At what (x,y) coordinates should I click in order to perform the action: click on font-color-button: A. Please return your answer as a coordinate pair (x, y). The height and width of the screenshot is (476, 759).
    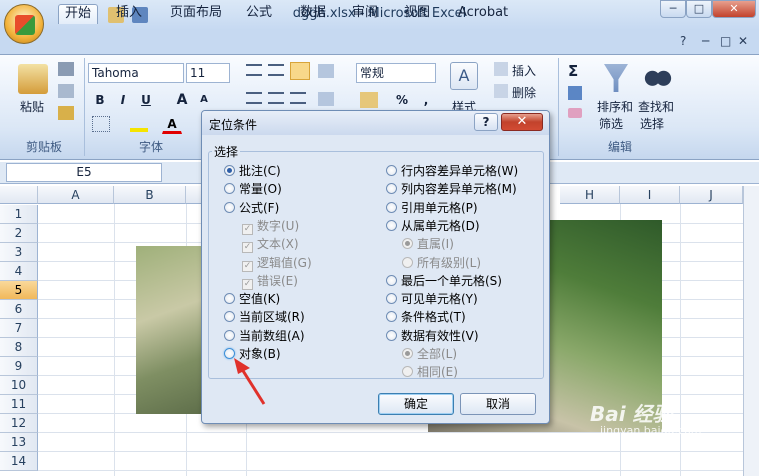
    Looking at the image, I should click on (172, 124).